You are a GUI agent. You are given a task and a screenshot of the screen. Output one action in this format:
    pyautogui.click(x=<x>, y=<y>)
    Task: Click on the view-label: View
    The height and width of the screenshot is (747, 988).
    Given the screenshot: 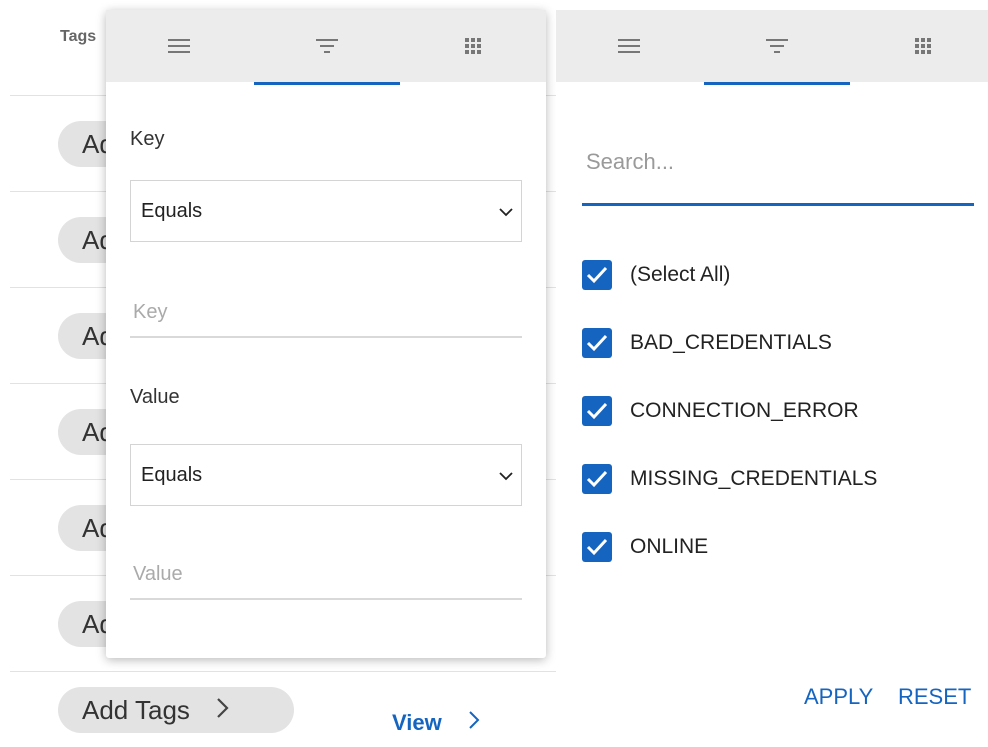 What is the action you would take?
    pyautogui.click(x=417, y=722)
    